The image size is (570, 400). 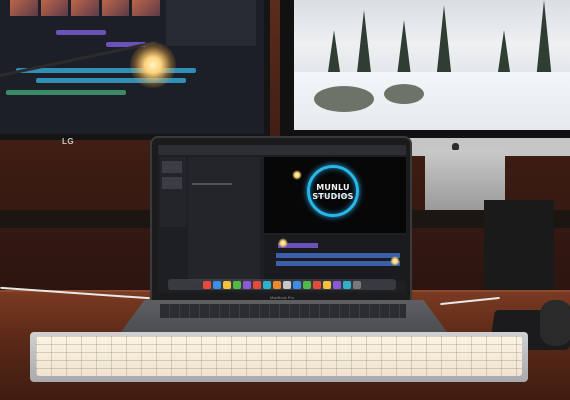 What do you see at coordinates (212, 184) in the screenshot?
I see `file-list-row` at bounding box center [212, 184].